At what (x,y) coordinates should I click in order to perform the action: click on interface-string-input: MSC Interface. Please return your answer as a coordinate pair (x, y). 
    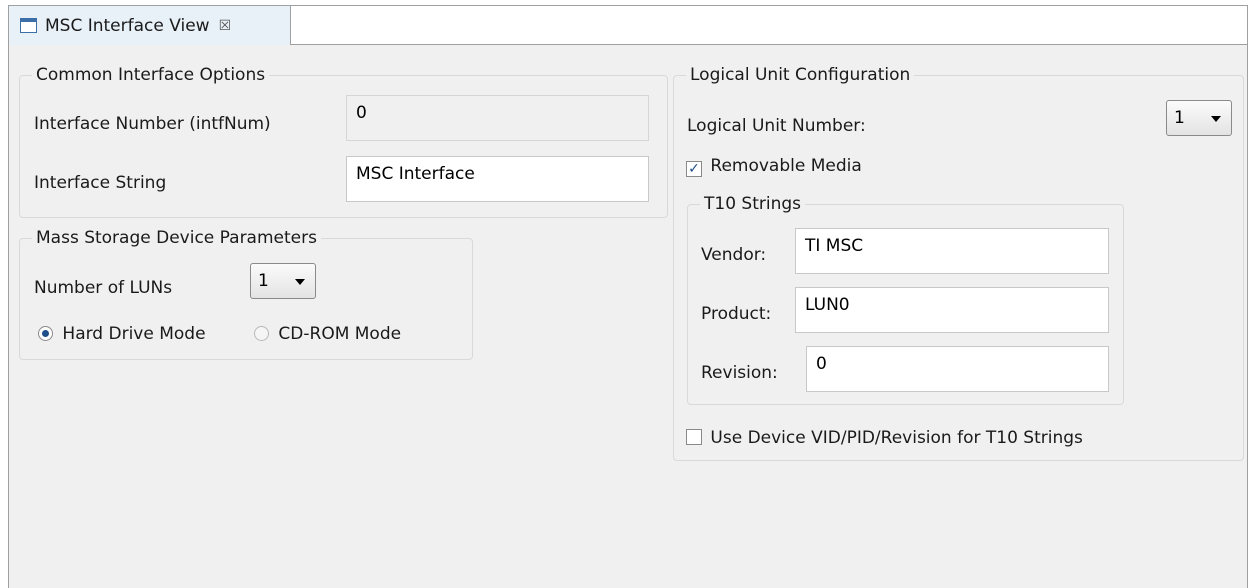
    Looking at the image, I should click on (497, 179).